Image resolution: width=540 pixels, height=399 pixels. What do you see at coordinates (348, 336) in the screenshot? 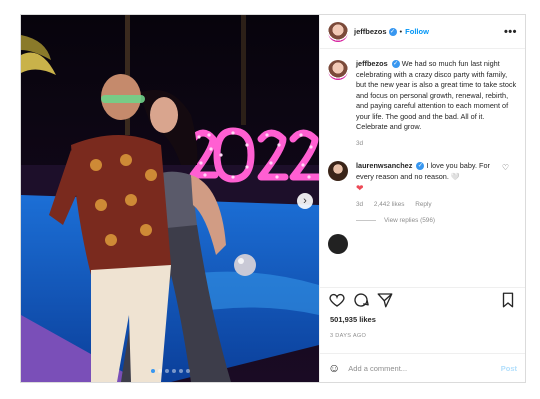
I see `post-date: 3 DAYS AGO` at bounding box center [348, 336].